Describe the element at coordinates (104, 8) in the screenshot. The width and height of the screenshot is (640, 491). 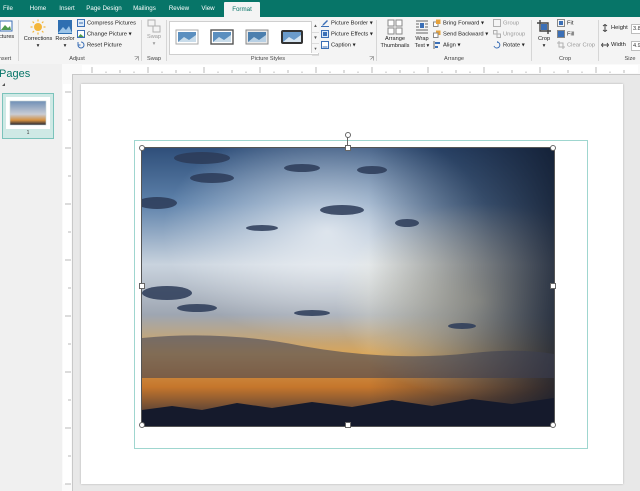
I see `tab-page-design: Page Design` at that location.